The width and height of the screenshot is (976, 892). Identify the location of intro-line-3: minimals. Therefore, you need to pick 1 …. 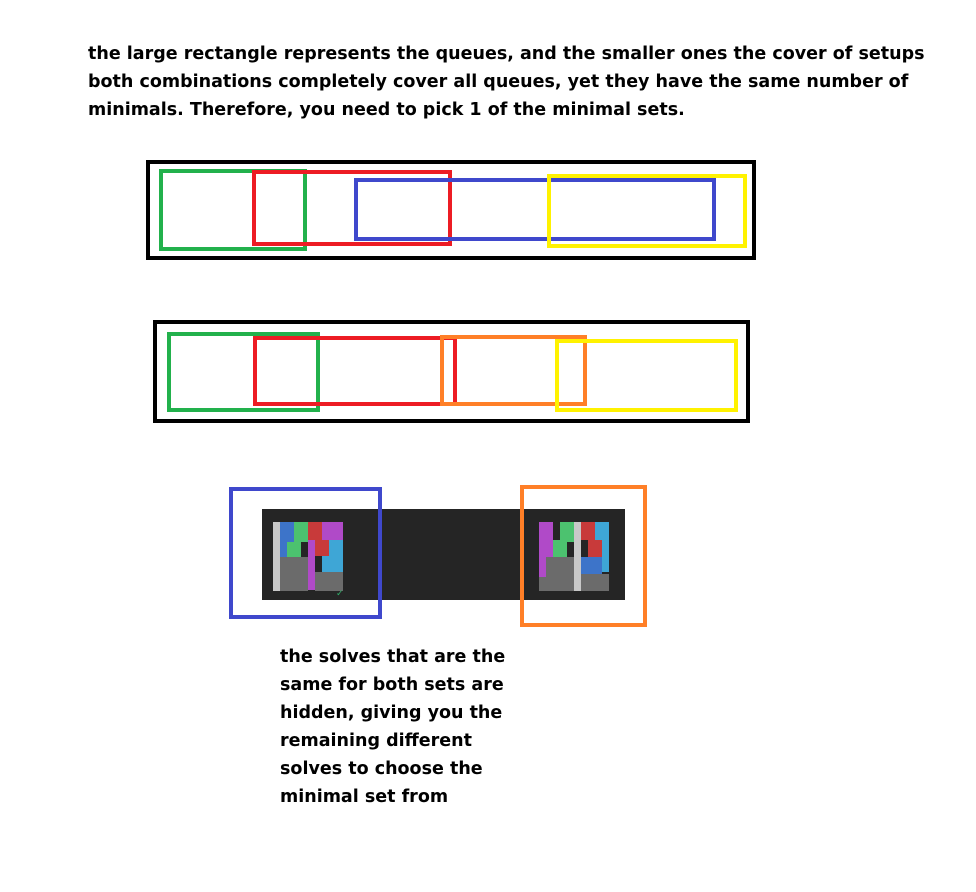
(386, 110).